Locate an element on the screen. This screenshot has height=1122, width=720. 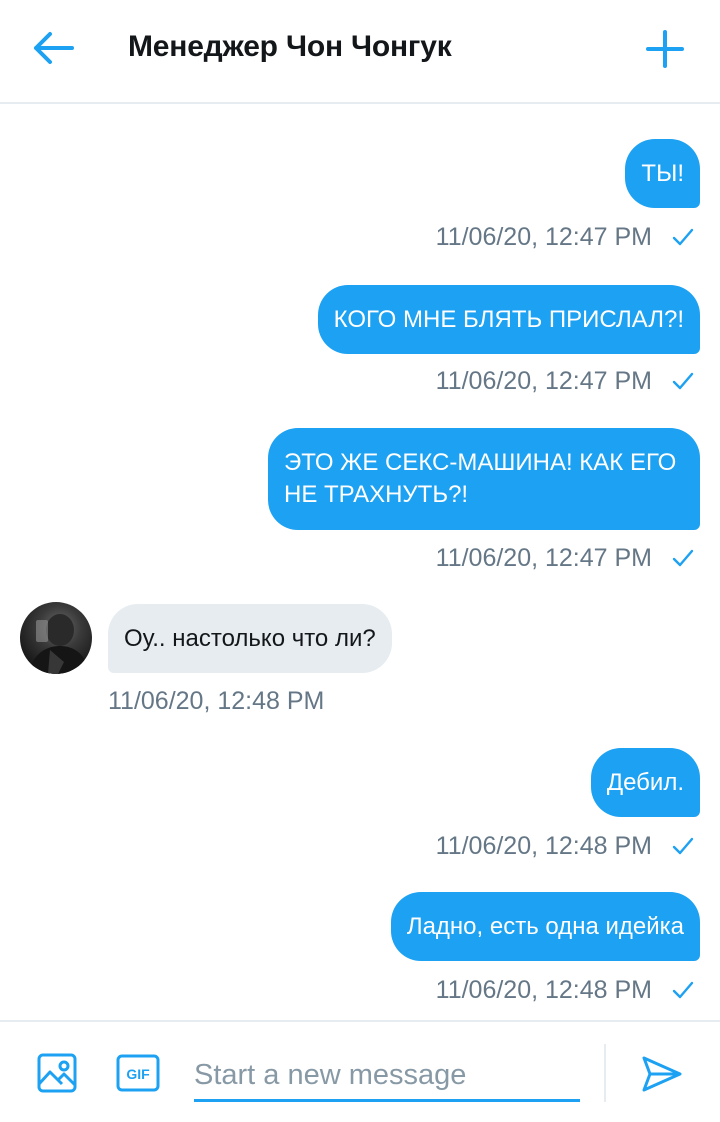
back-button is located at coordinates (56, 48).